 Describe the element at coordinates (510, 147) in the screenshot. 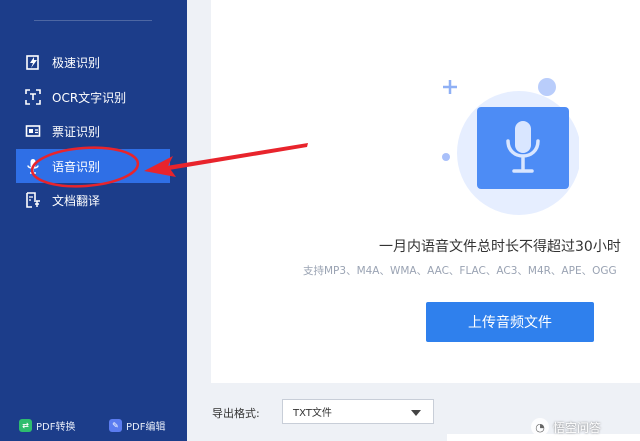

I see `microphone-illustration` at that location.